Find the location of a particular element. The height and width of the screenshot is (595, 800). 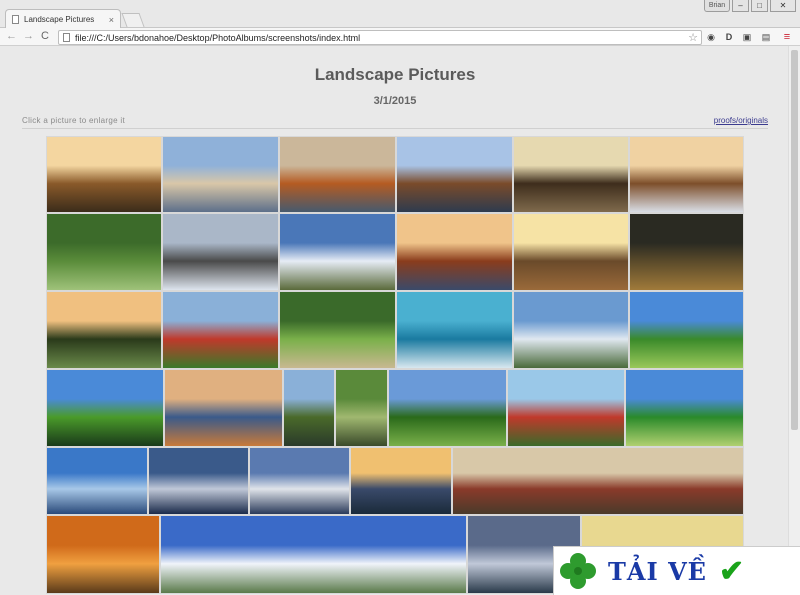

photo-storm-reflection is located at coordinates (299, 481).